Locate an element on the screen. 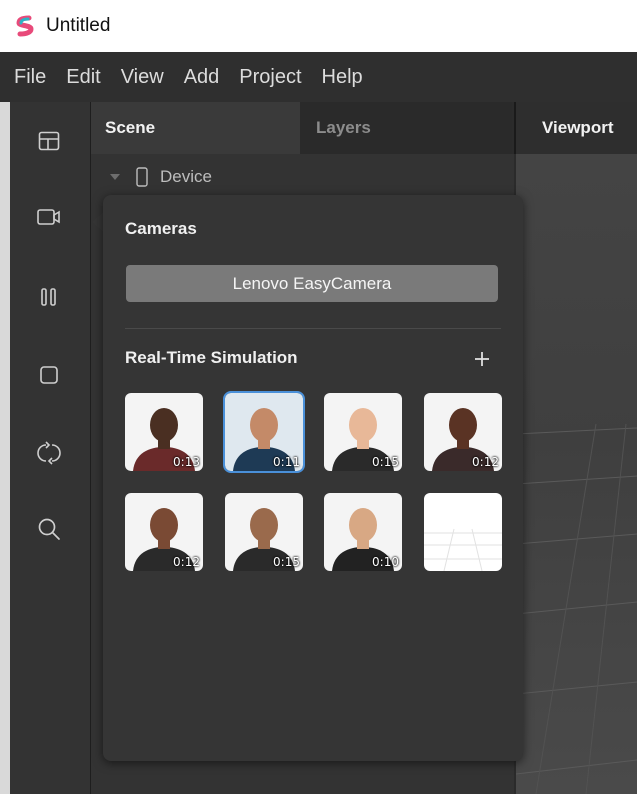 The width and height of the screenshot is (637, 794). duration-label: 0:11 is located at coordinates (286, 462).